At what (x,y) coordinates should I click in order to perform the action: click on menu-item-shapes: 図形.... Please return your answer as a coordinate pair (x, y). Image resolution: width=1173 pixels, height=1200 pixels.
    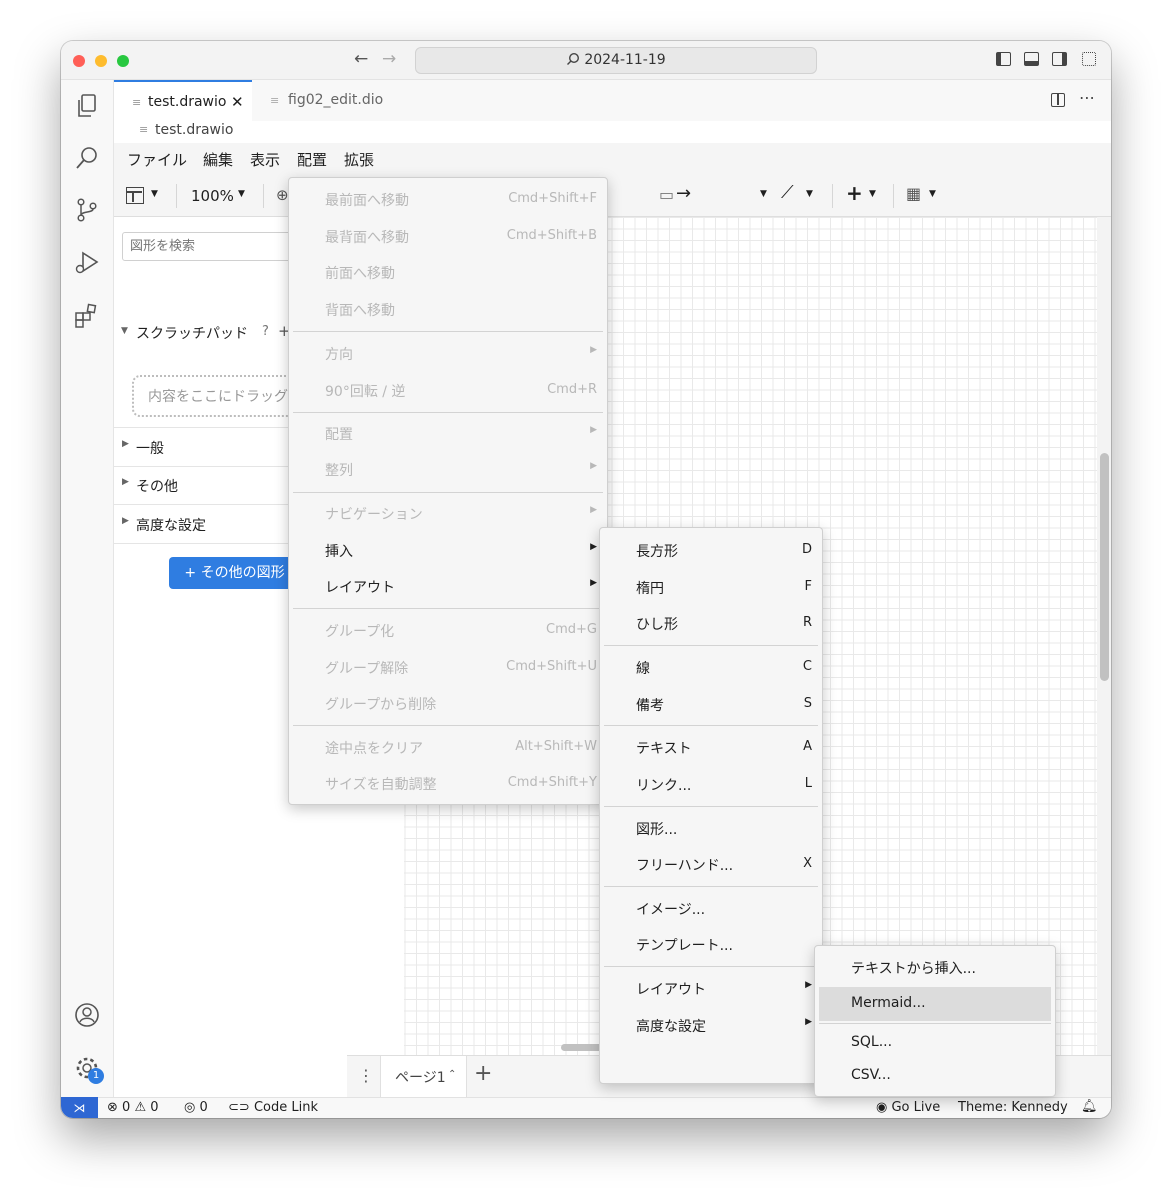
    Looking at the image, I should click on (711, 828).